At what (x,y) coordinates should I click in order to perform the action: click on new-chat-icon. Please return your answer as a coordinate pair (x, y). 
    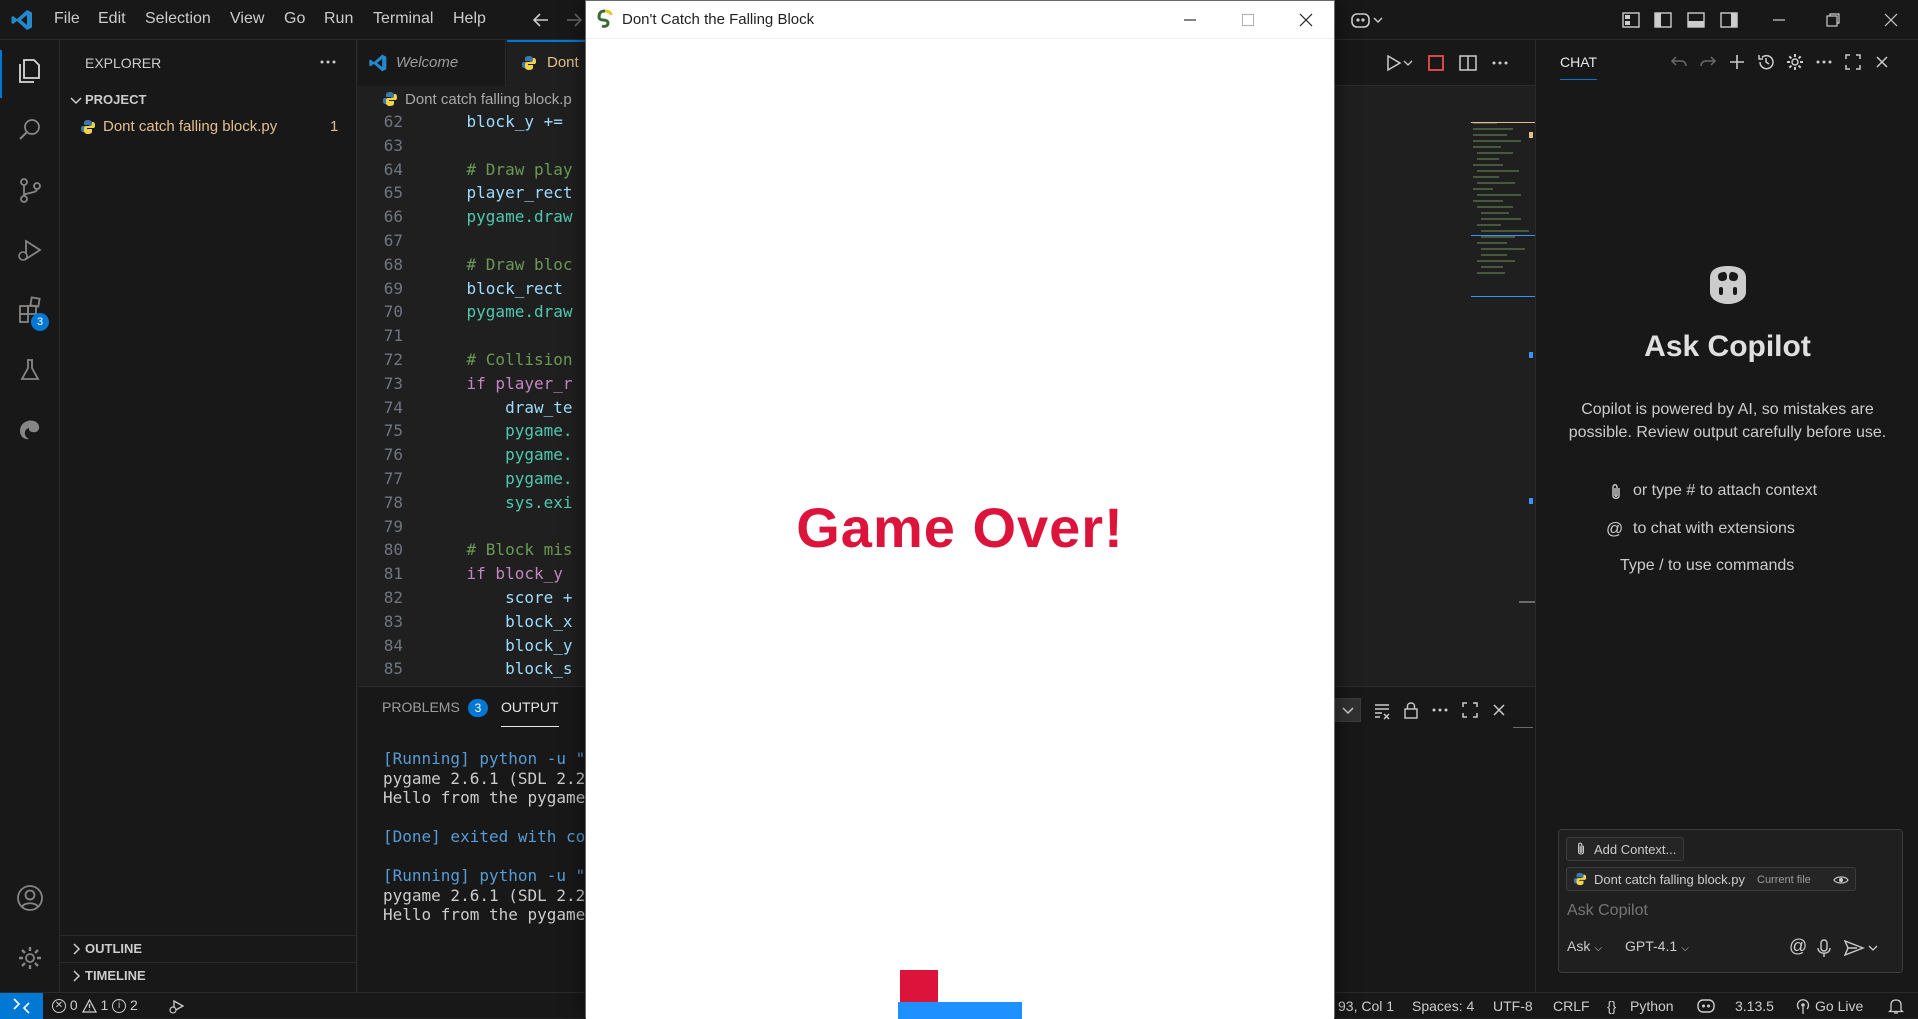
    Looking at the image, I should click on (1737, 62).